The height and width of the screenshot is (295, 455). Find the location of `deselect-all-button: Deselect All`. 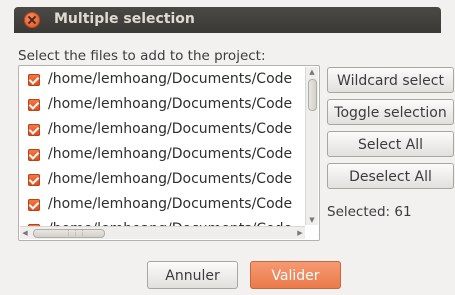

deselect-all-button: Deselect All is located at coordinates (390, 176).